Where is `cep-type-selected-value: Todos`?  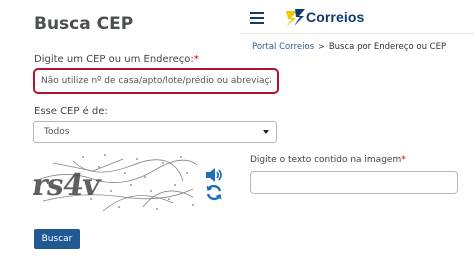 cep-type-selected-value: Todos is located at coordinates (57, 132).